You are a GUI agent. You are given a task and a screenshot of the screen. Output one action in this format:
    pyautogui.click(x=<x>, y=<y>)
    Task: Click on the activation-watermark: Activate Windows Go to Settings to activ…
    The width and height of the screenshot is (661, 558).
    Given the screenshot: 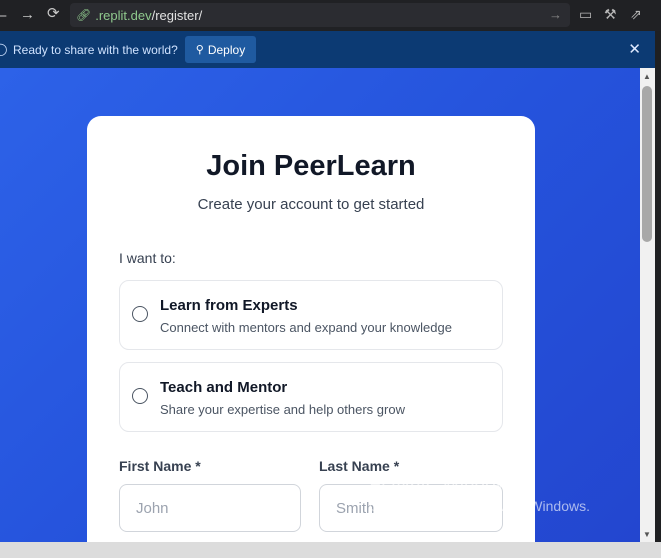 What is the action you would take?
    pyautogui.click(x=479, y=493)
    